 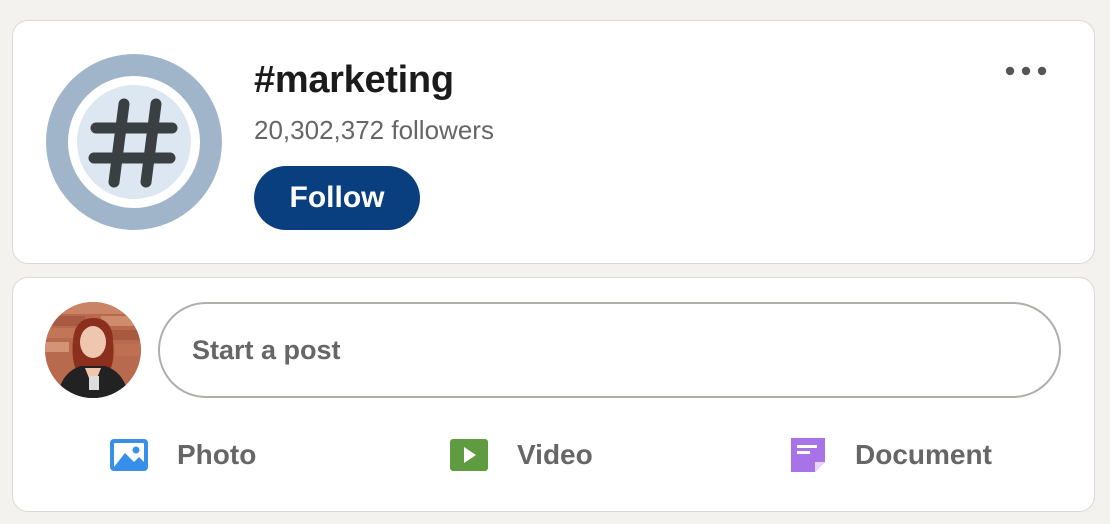 I want to click on hashtag-avatar, so click(x=134, y=142).